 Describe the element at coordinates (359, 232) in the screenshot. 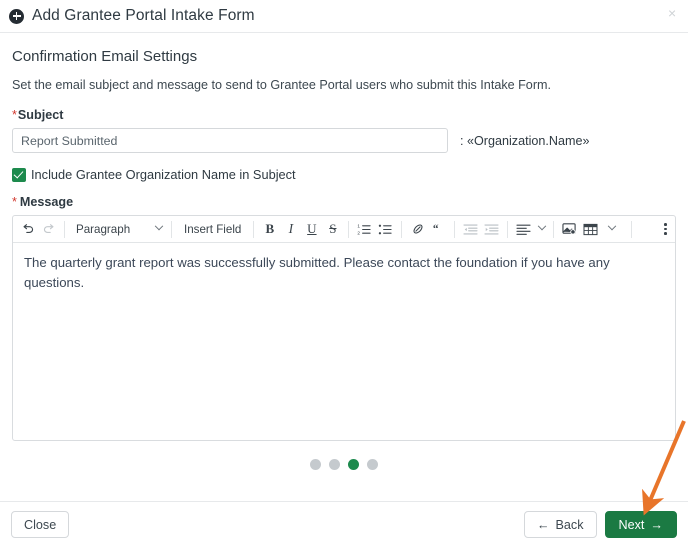

I see `svg-text: 2` at that location.